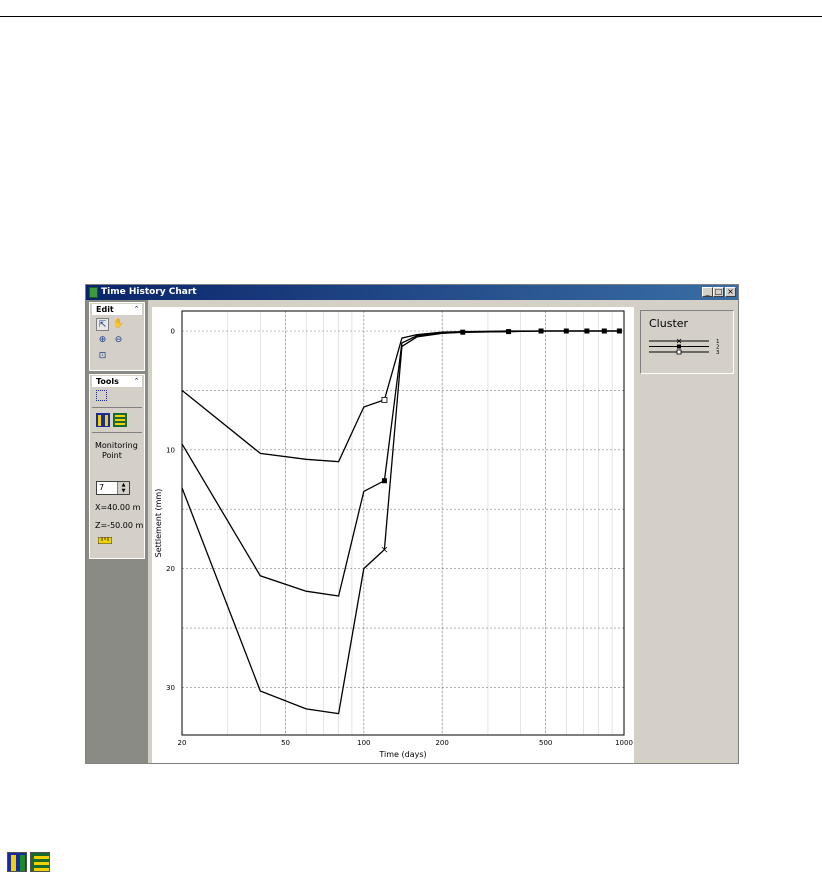 Image resolution: width=822 pixels, height=880 pixels. I want to click on y-tick-label: 10, so click(170, 450).